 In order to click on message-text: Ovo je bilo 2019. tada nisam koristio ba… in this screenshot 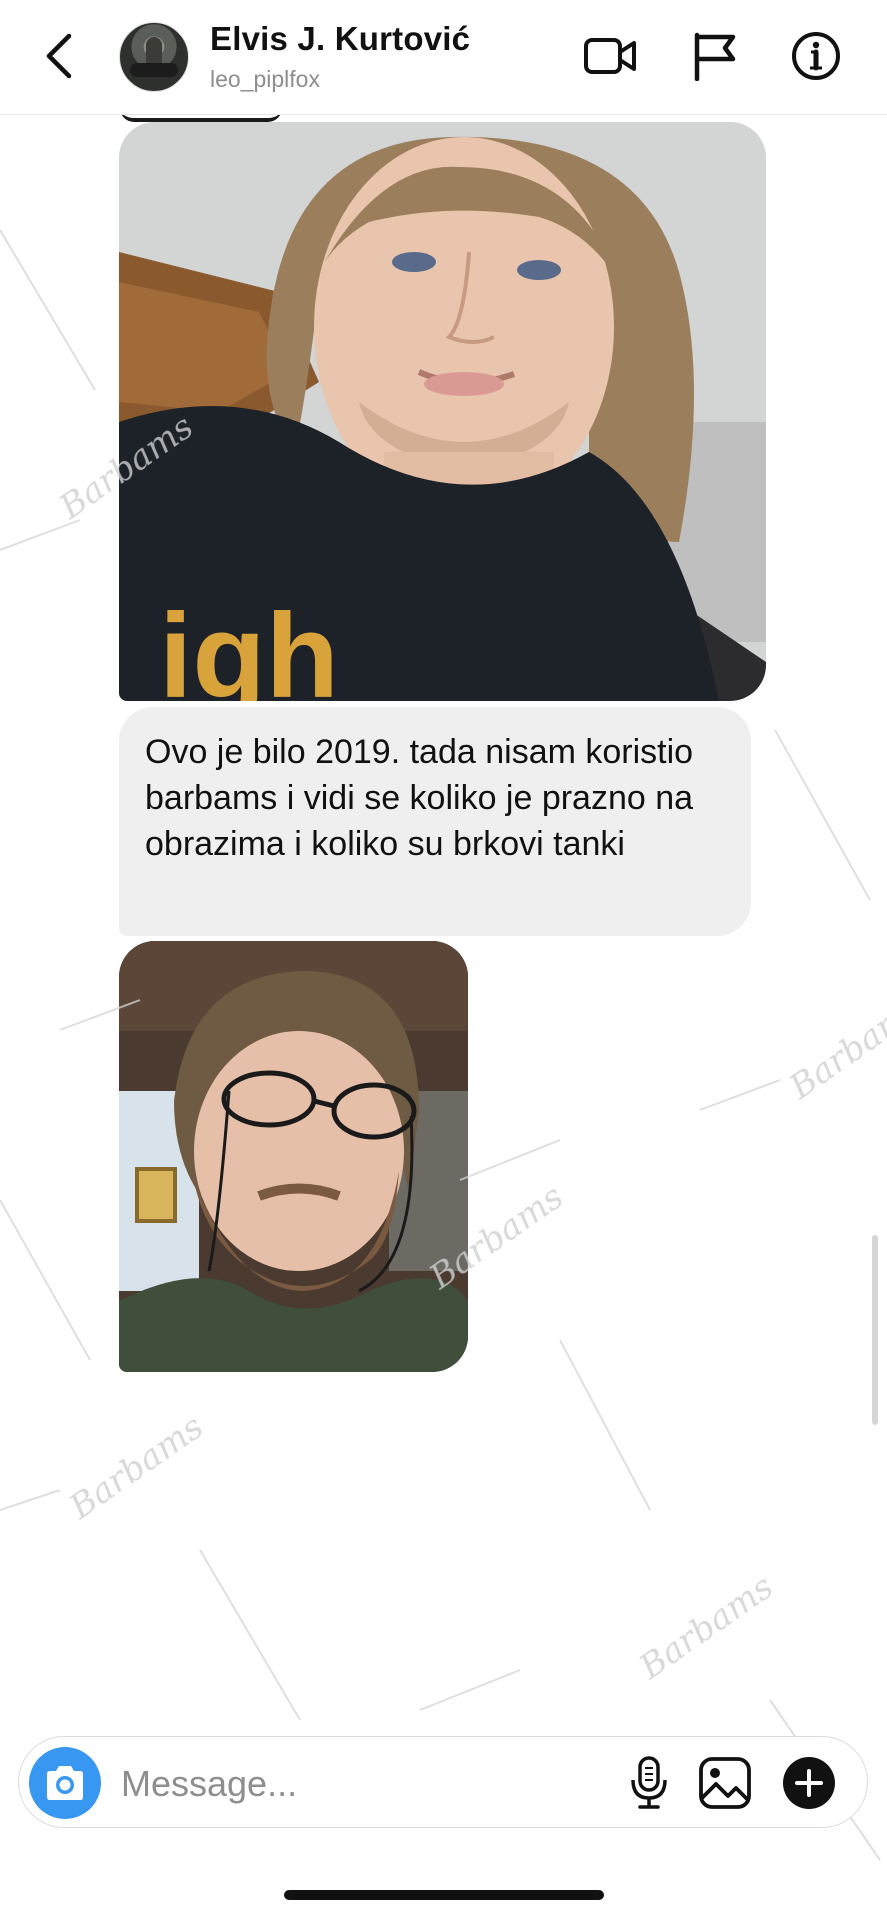, I will do `click(419, 798)`.